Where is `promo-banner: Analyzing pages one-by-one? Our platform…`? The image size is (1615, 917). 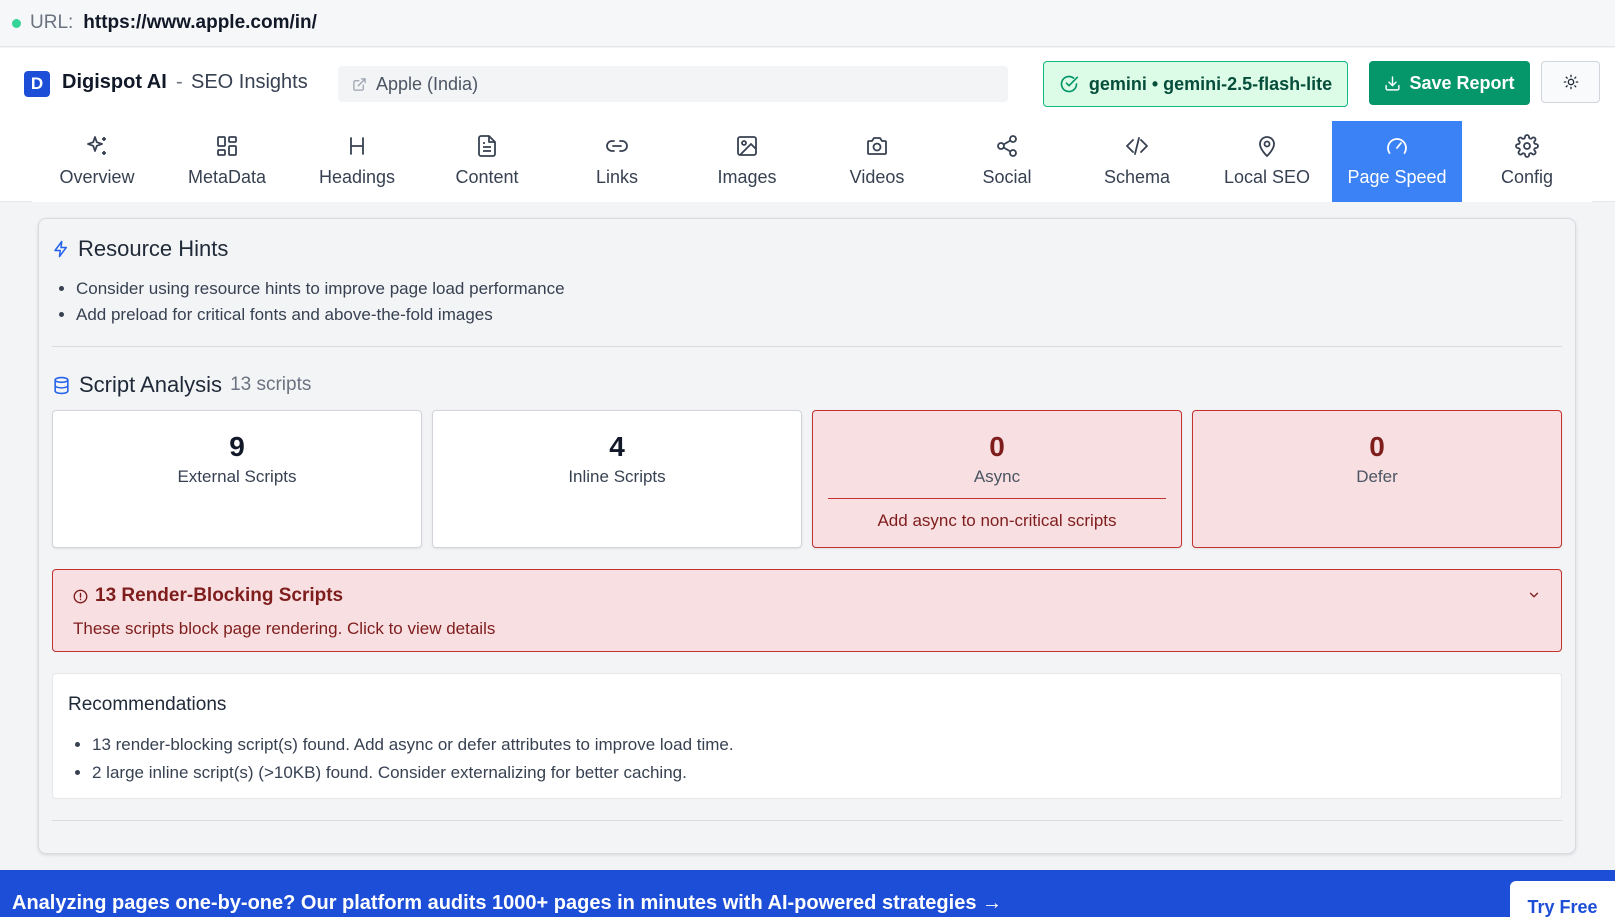 promo-banner: Analyzing pages one-by-one? Our platform… is located at coordinates (807, 893).